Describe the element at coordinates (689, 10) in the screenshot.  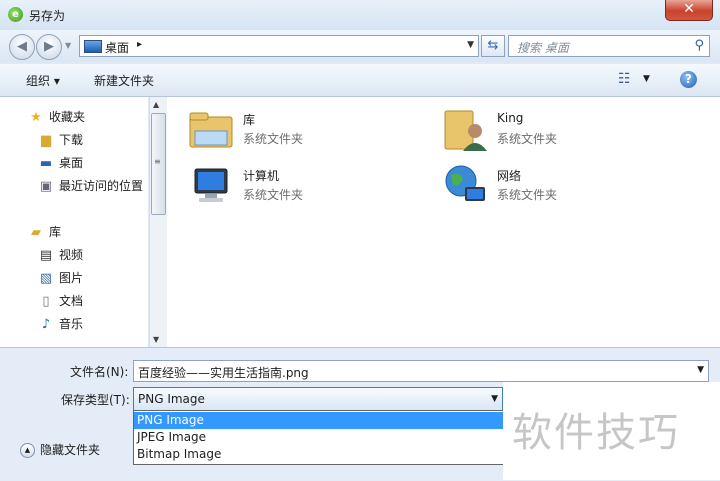
I see `close-button: ✕` at that location.